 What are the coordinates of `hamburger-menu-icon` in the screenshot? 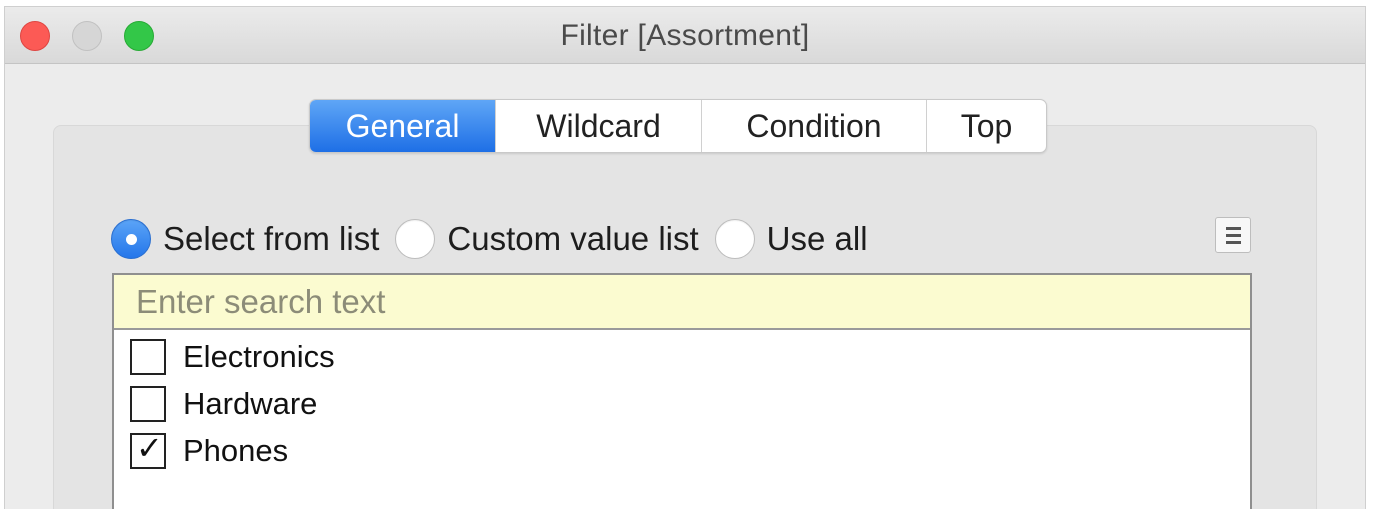 It's located at (1233, 228).